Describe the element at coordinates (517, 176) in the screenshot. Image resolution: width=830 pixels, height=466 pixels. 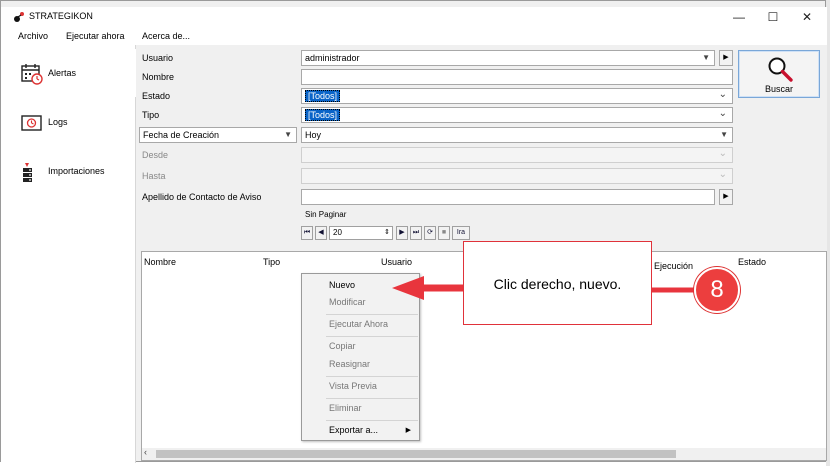
I see `hasta-select: ⌄` at that location.